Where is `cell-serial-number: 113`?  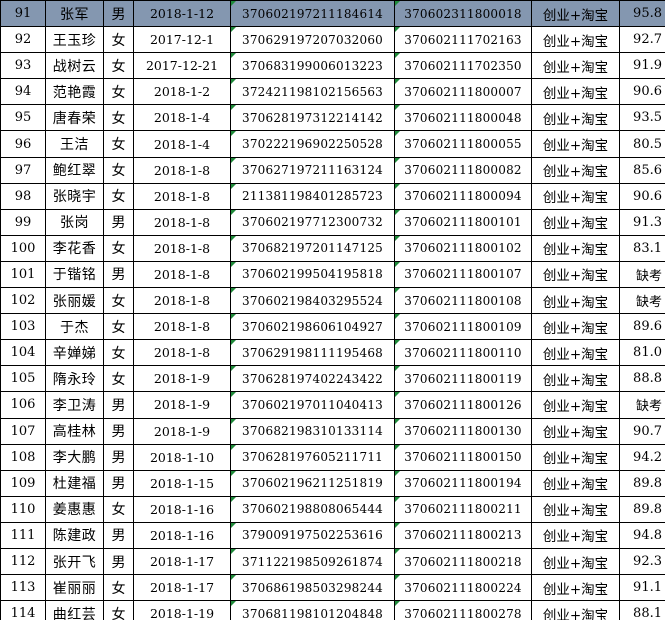
cell-serial-number: 113 is located at coordinates (23, 588).